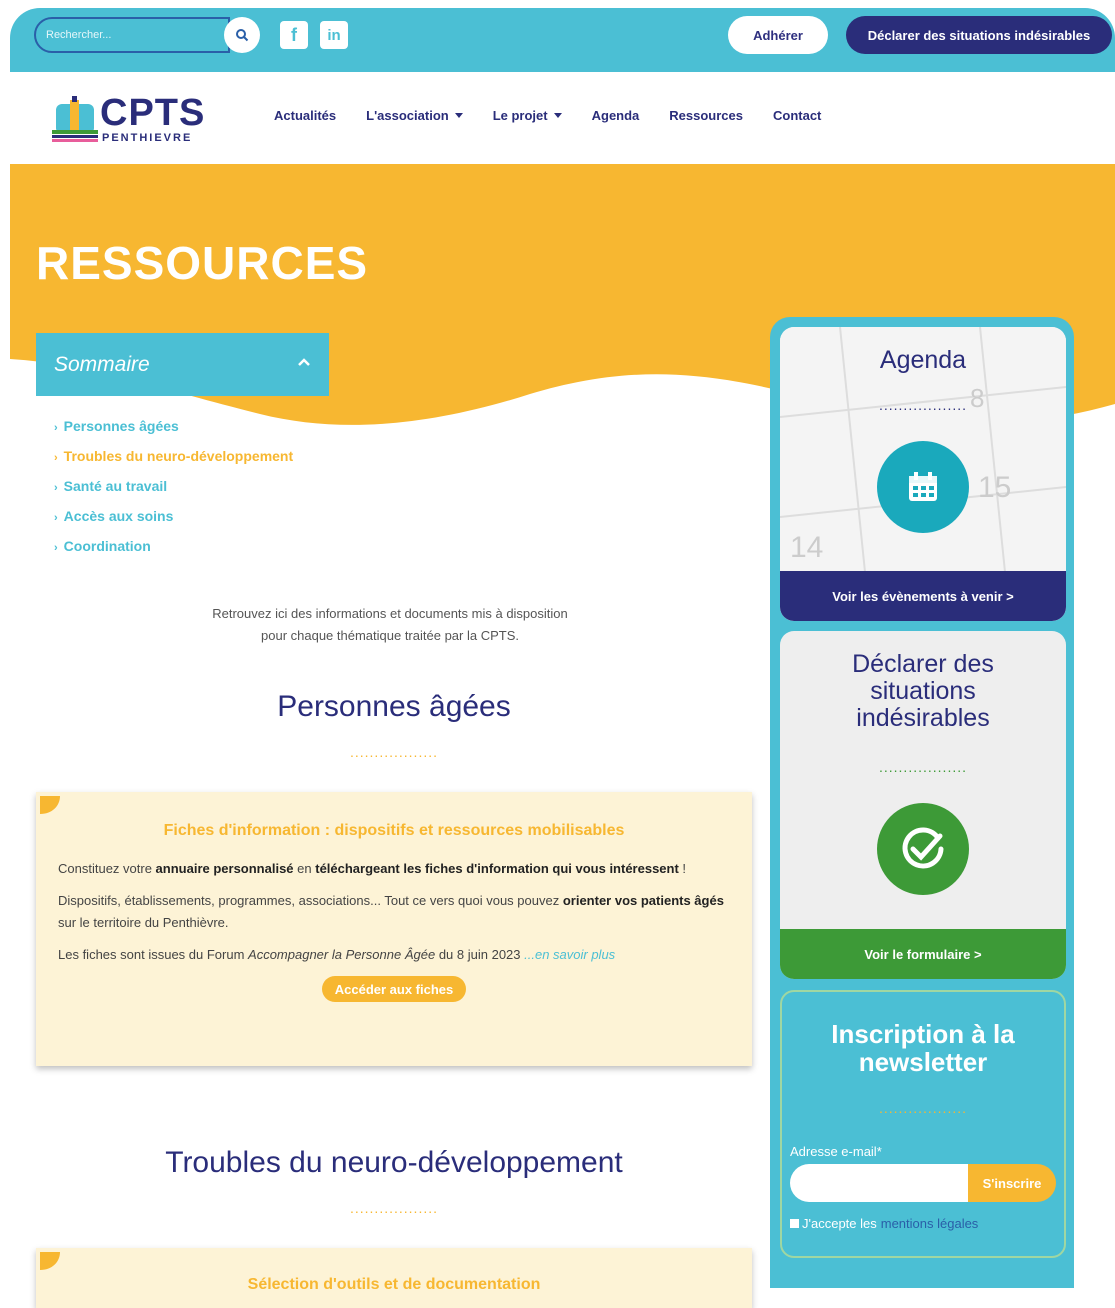 This screenshot has height=1308, width=1115. Describe the element at coordinates (304, 362) in the screenshot. I see `chevron-up-icon` at that location.